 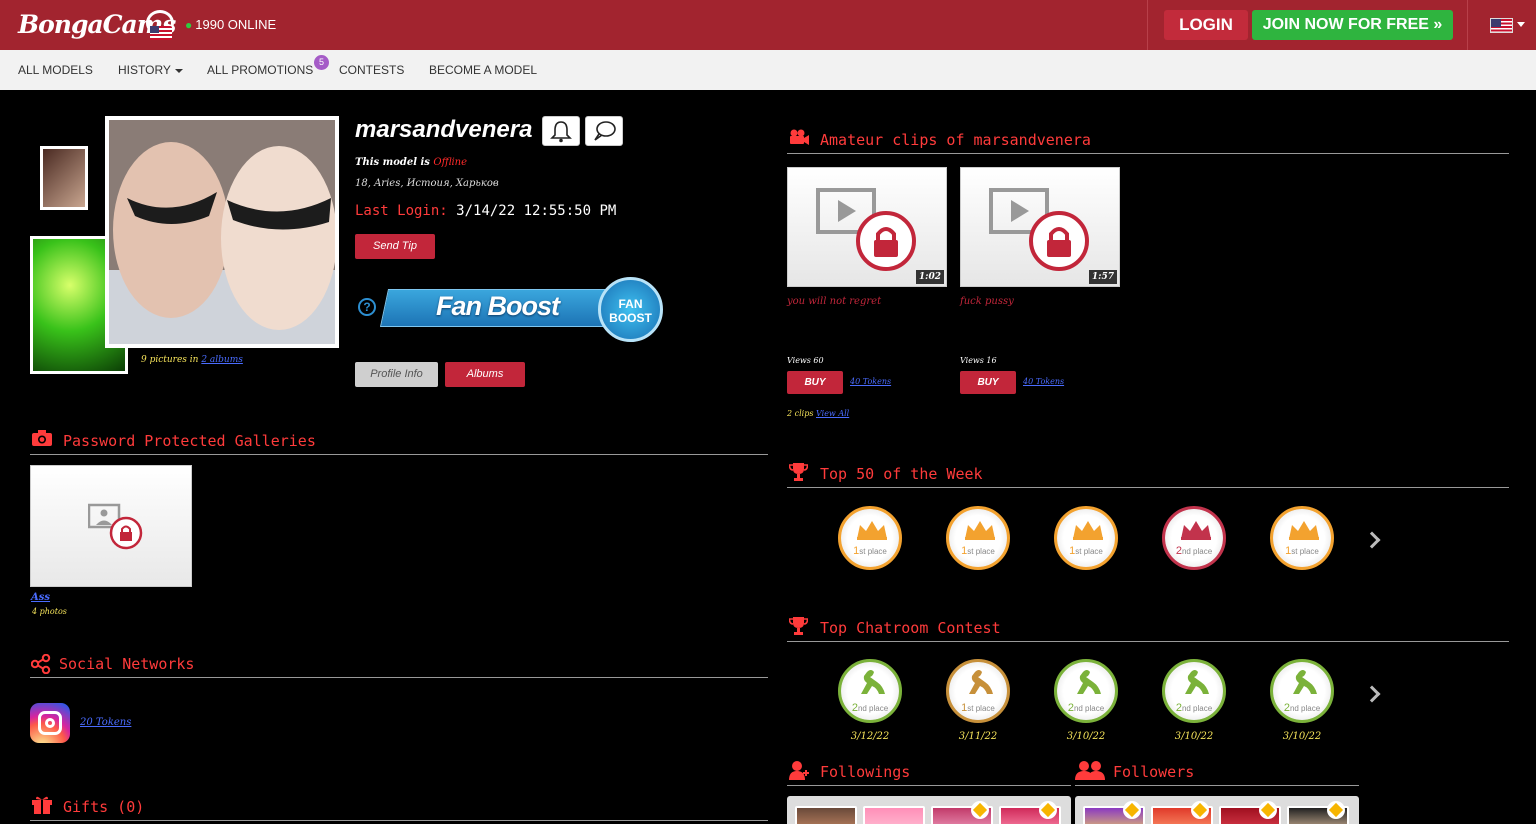 What do you see at coordinates (1372, 694) in the screenshot?
I see `chatroom-next-arrow-icon` at bounding box center [1372, 694].